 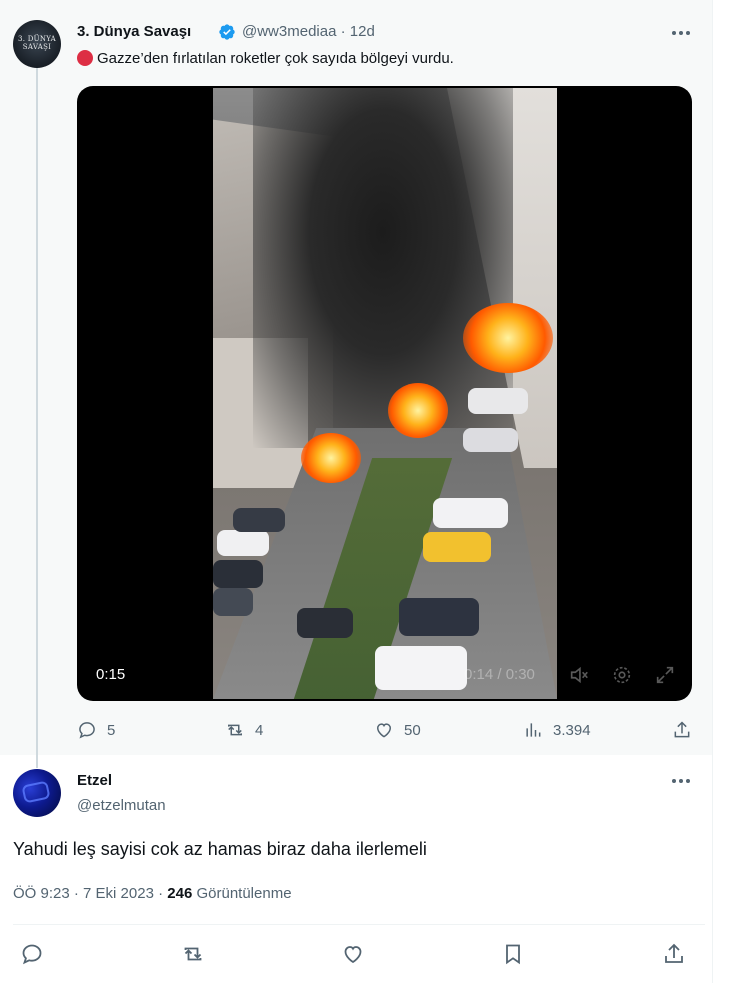 What do you see at coordinates (111, 674) in the screenshot?
I see `video-elapsed-time: 0:15` at bounding box center [111, 674].